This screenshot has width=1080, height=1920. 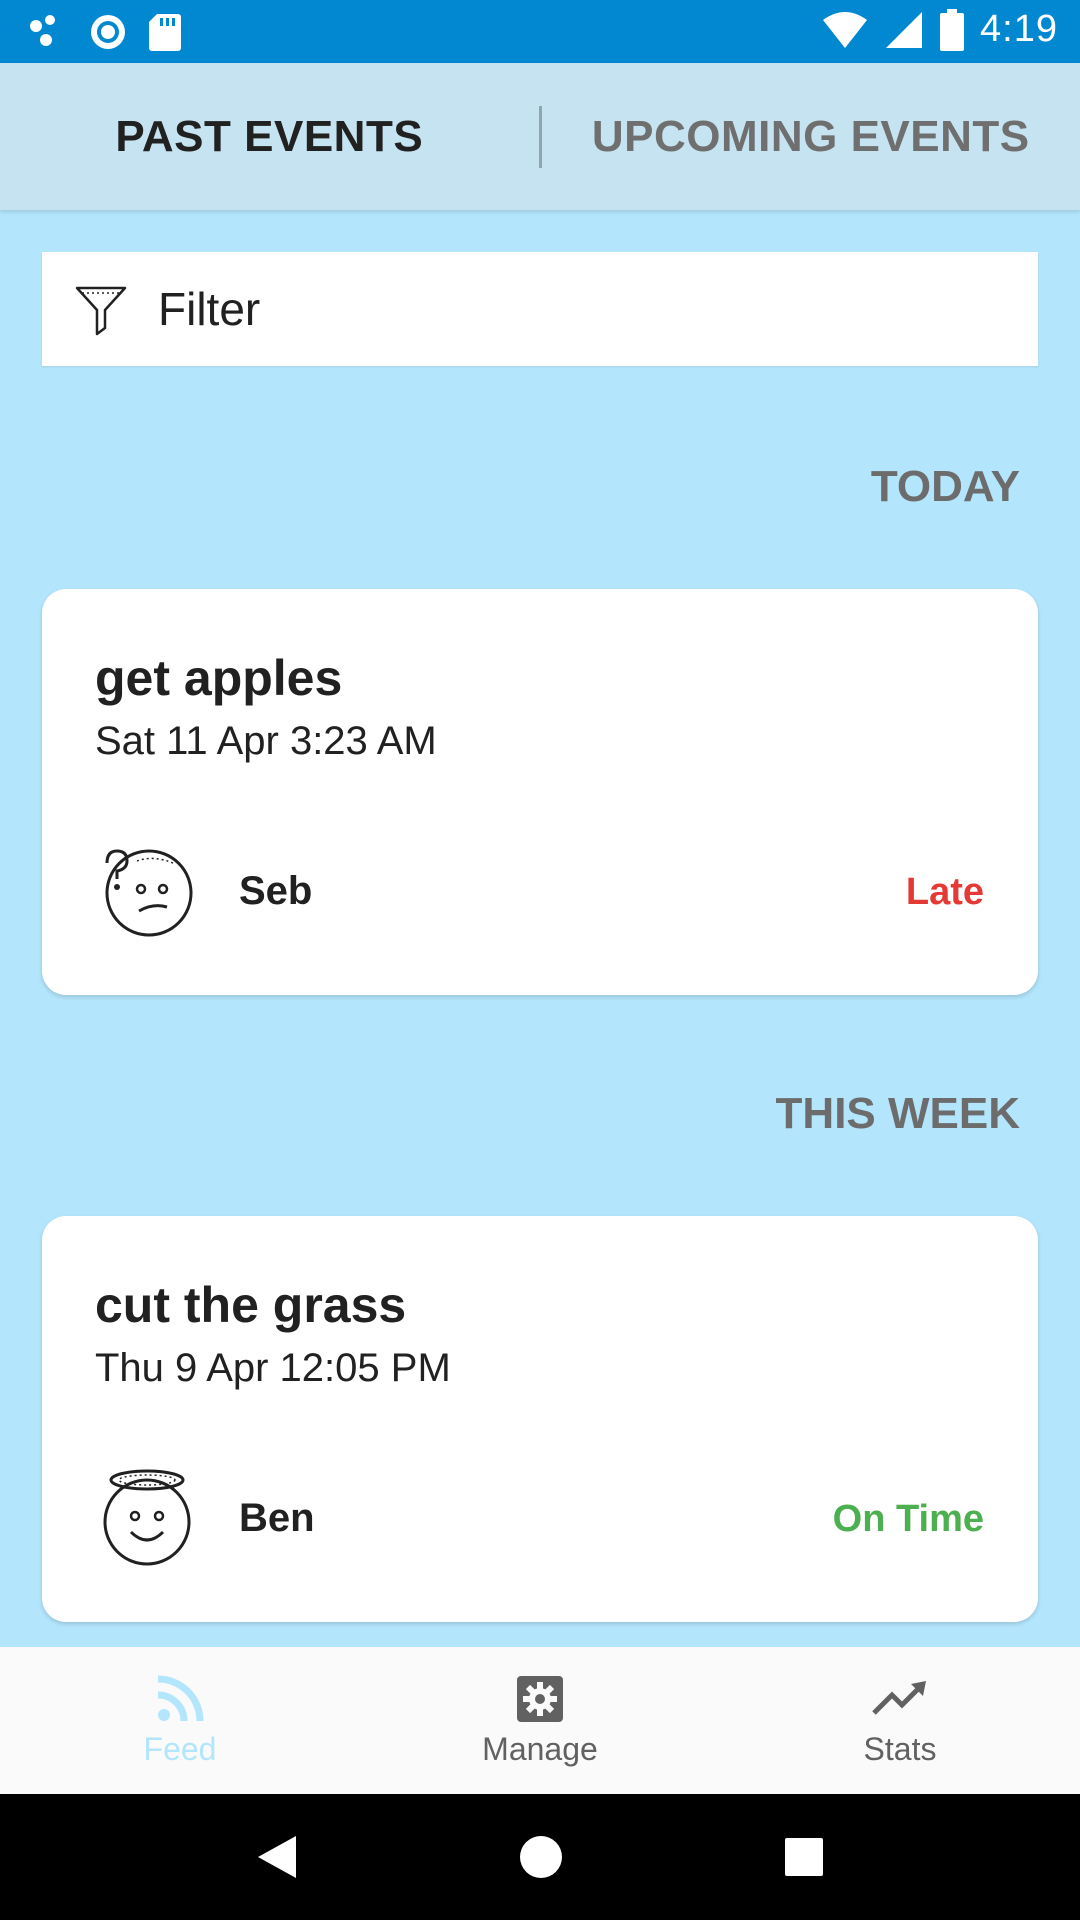 I want to click on filter-label: Filter, so click(x=209, y=309).